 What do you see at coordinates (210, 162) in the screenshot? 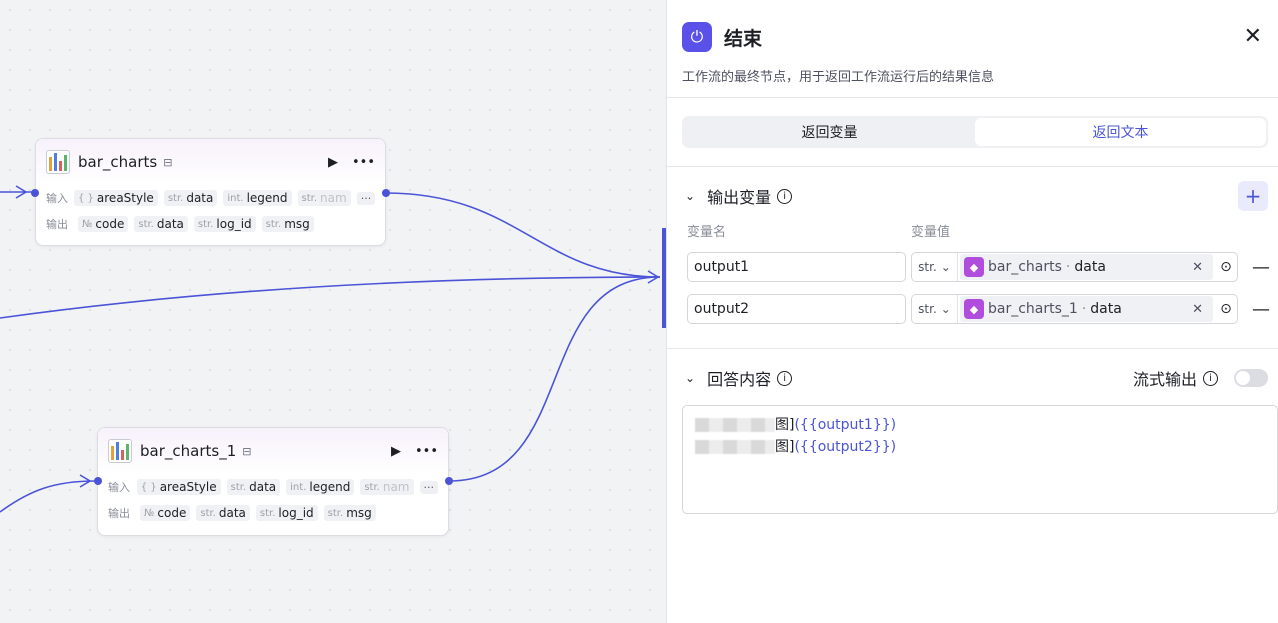
I see `node-header: bar_charts ⊟ ▶ •••` at bounding box center [210, 162].